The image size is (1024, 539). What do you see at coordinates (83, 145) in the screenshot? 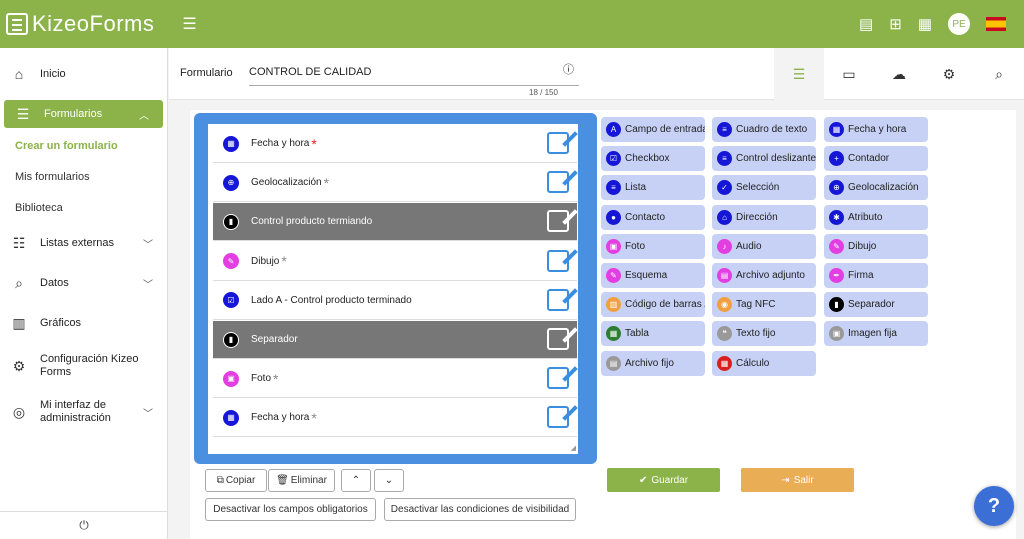
I see `sidebar-subitem-crear: Crear un formulario` at bounding box center [83, 145].